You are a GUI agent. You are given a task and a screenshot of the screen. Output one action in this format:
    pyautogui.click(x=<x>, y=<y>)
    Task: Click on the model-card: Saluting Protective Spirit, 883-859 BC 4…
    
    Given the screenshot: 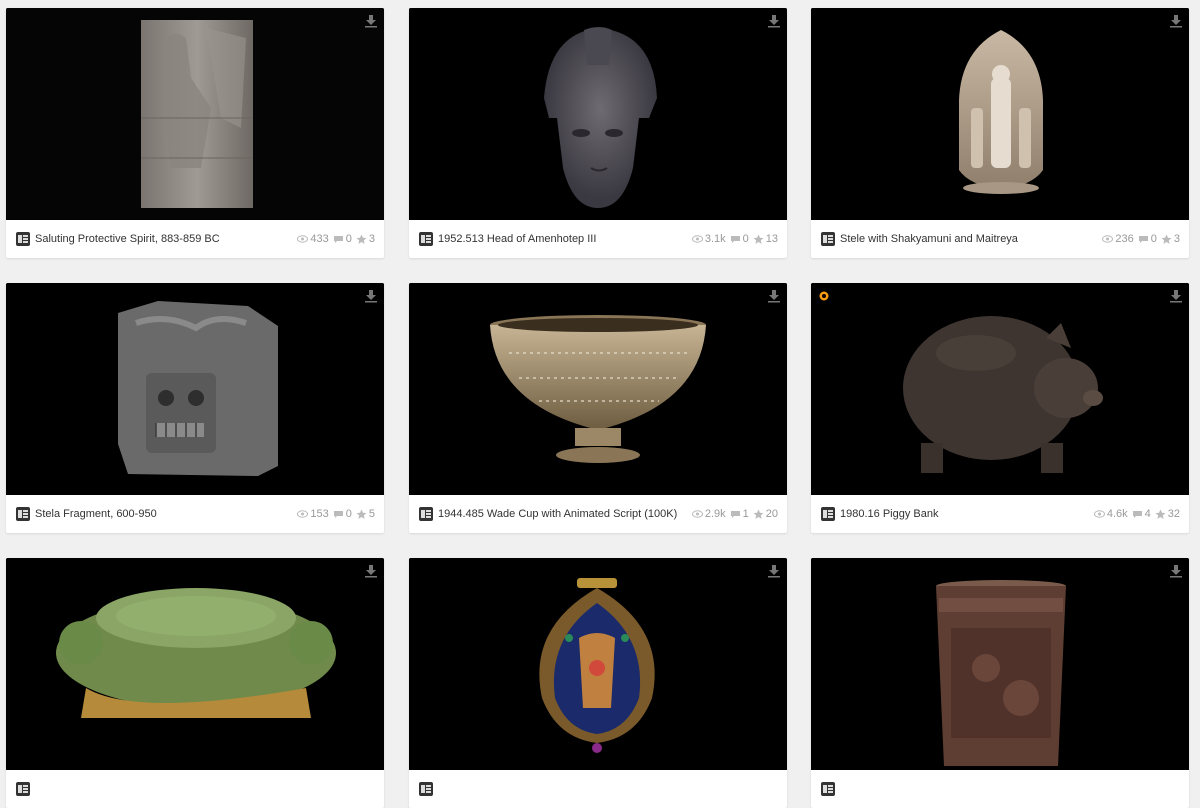 What is the action you would take?
    pyautogui.click(x=195, y=133)
    